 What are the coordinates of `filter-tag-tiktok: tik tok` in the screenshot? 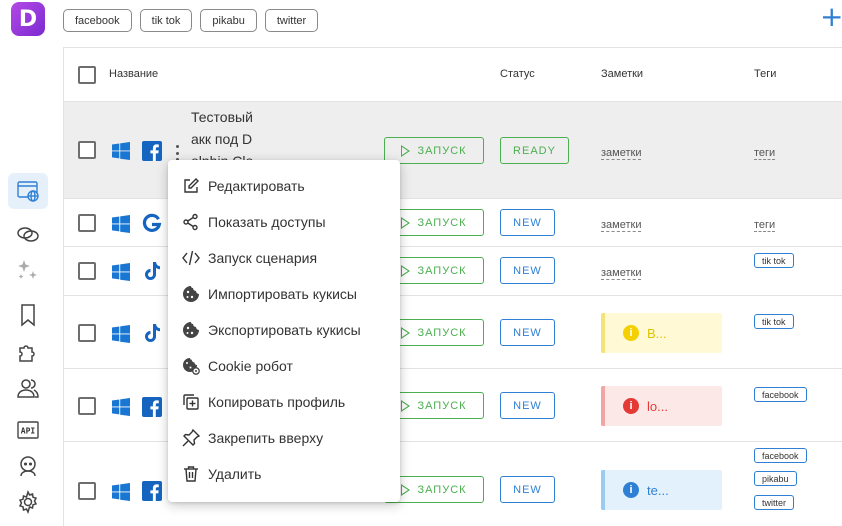 It's located at (166, 20).